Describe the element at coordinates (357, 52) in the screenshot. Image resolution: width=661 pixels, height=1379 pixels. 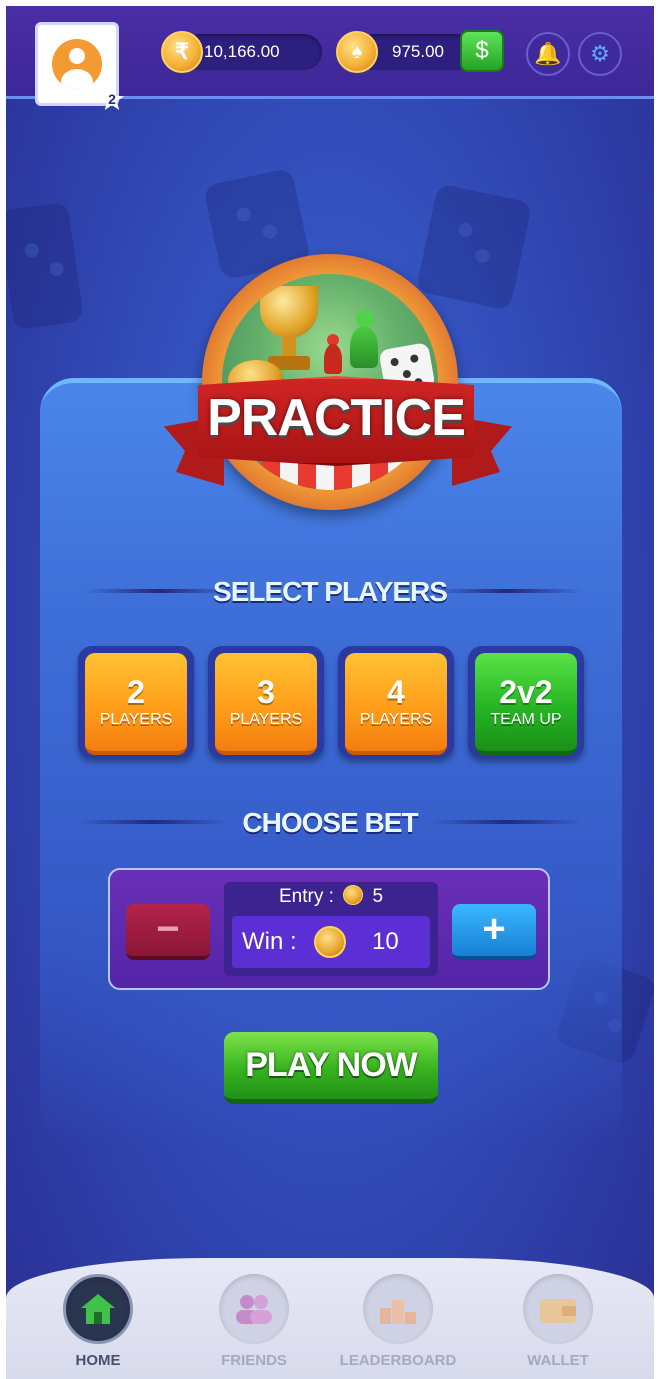
I see `chip-coin-icon: ♠` at that location.